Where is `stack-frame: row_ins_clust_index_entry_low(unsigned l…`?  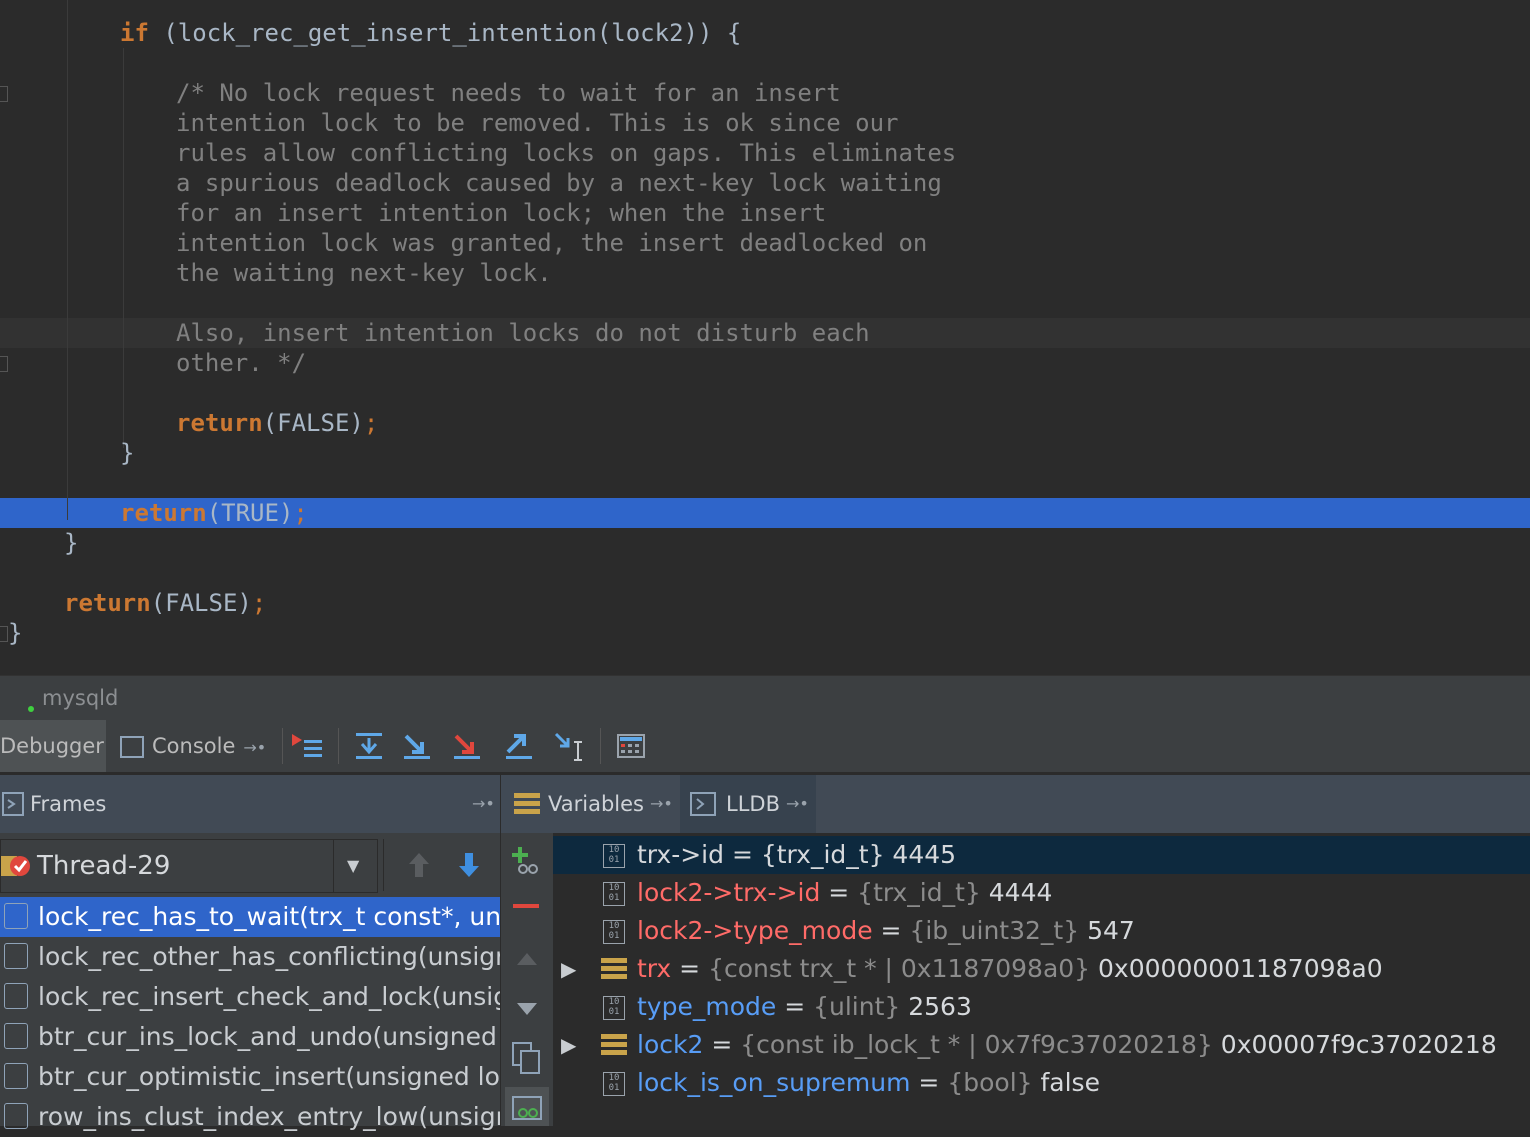 stack-frame: row_ins_clust_index_entry_low(unsigned l… is located at coordinates (250, 1117).